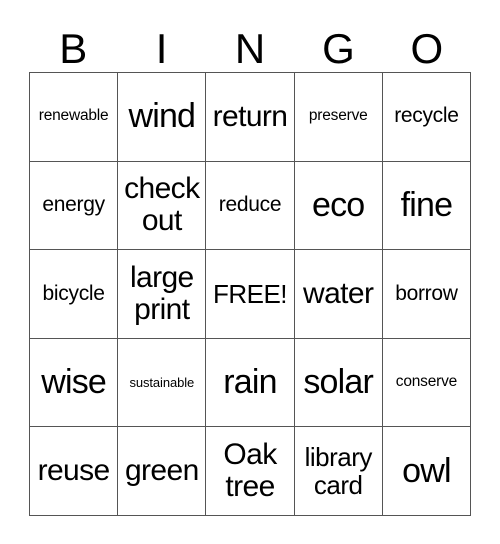  I want to click on bingo-cell: Oak tree, so click(250, 471).